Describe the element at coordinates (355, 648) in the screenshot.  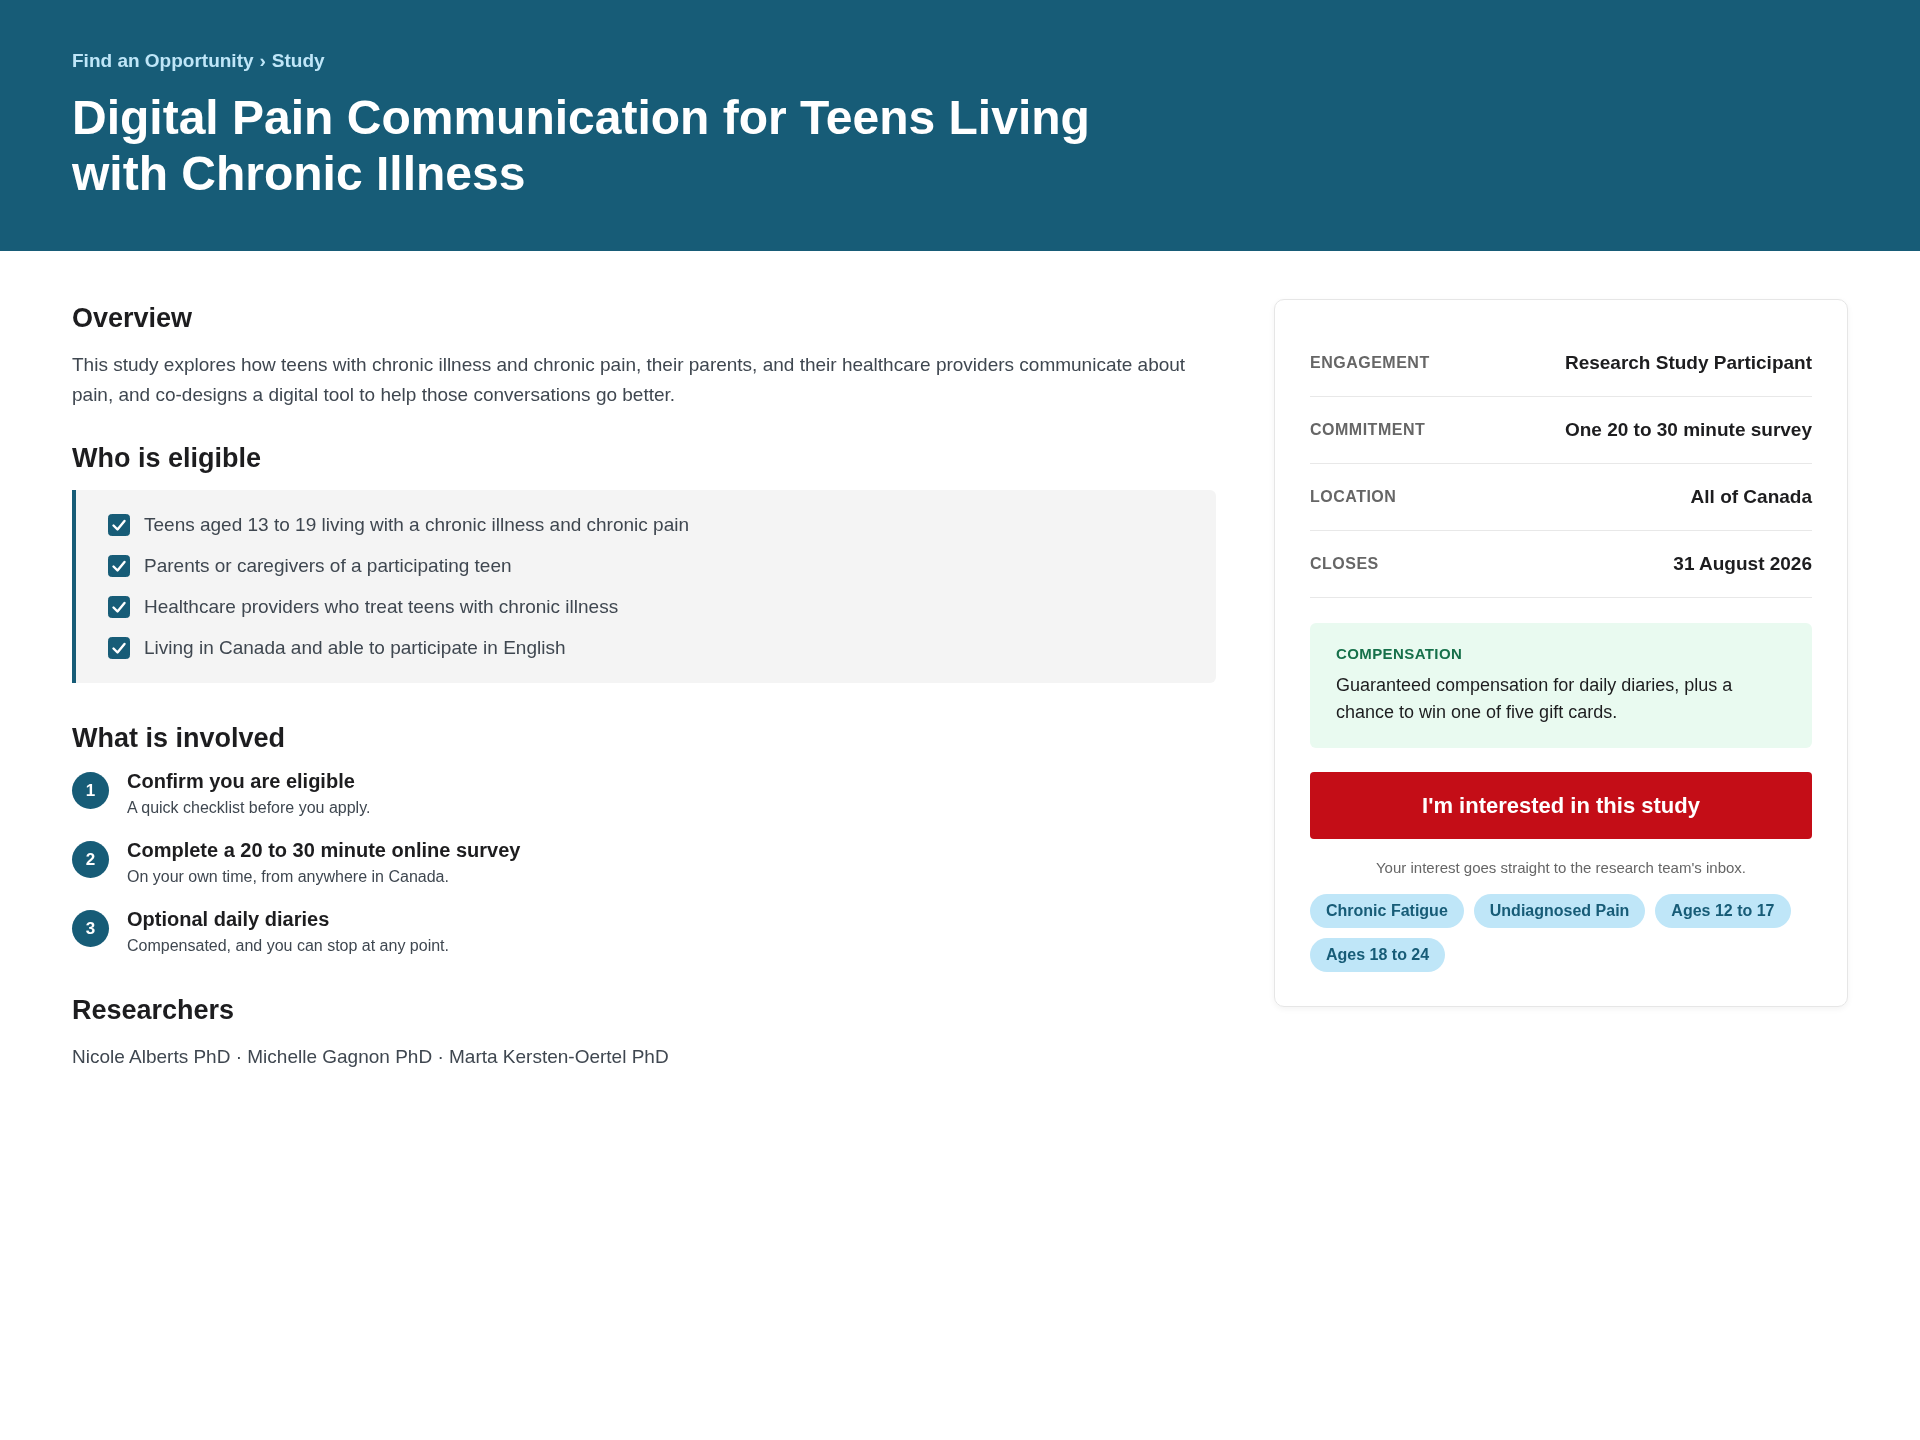
I see `eligibility-item: Living in Canada and able to participate in English` at that location.